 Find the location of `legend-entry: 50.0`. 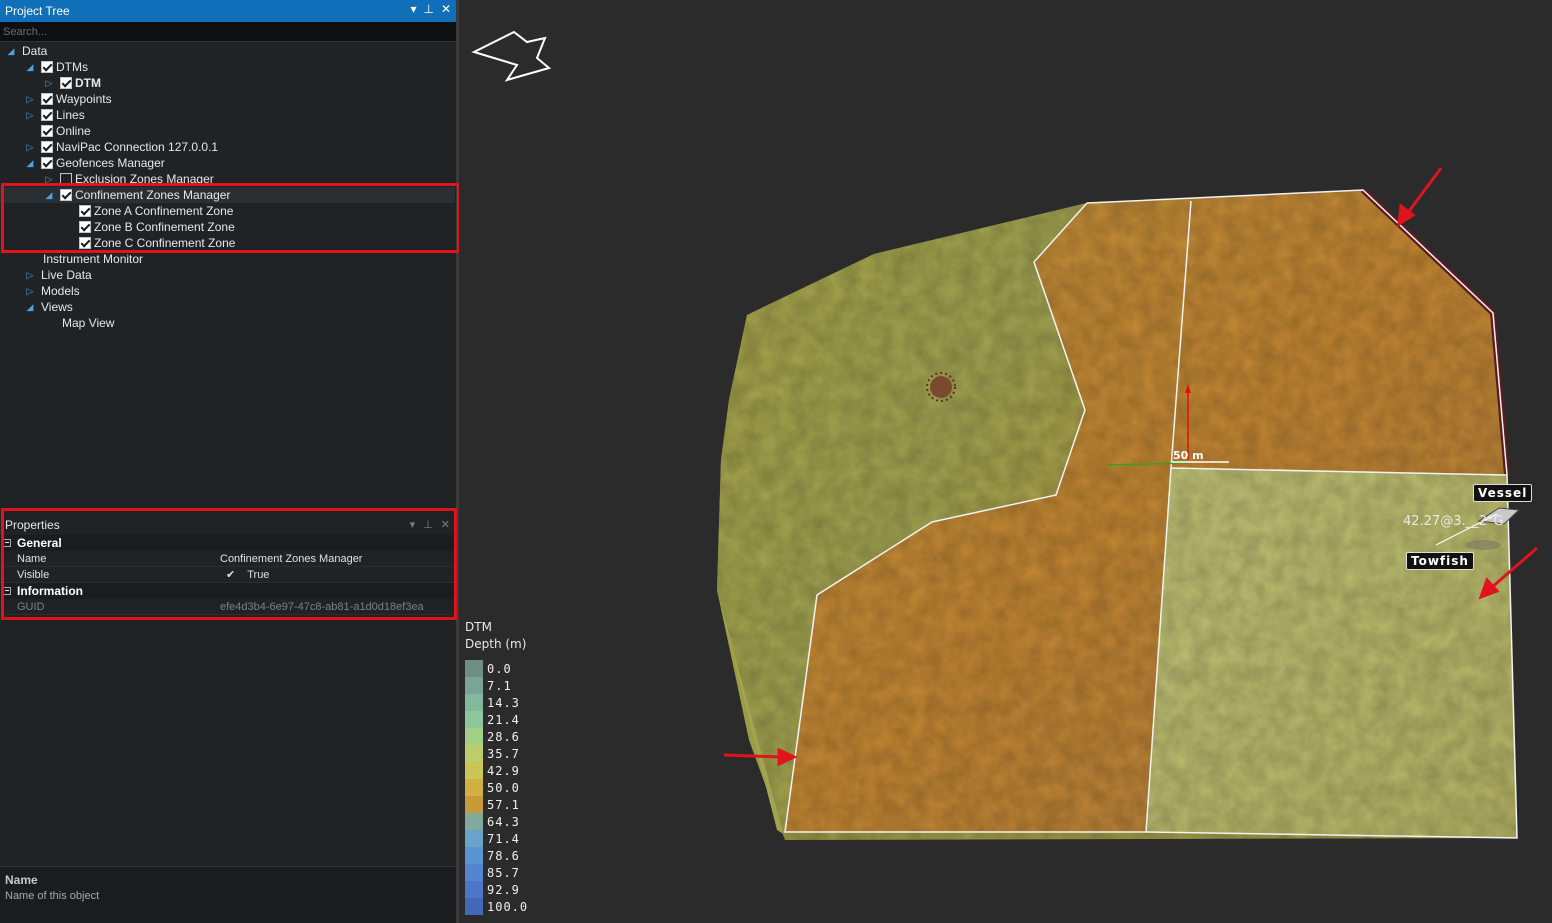

legend-entry: 50.0 is located at coordinates (496, 787).